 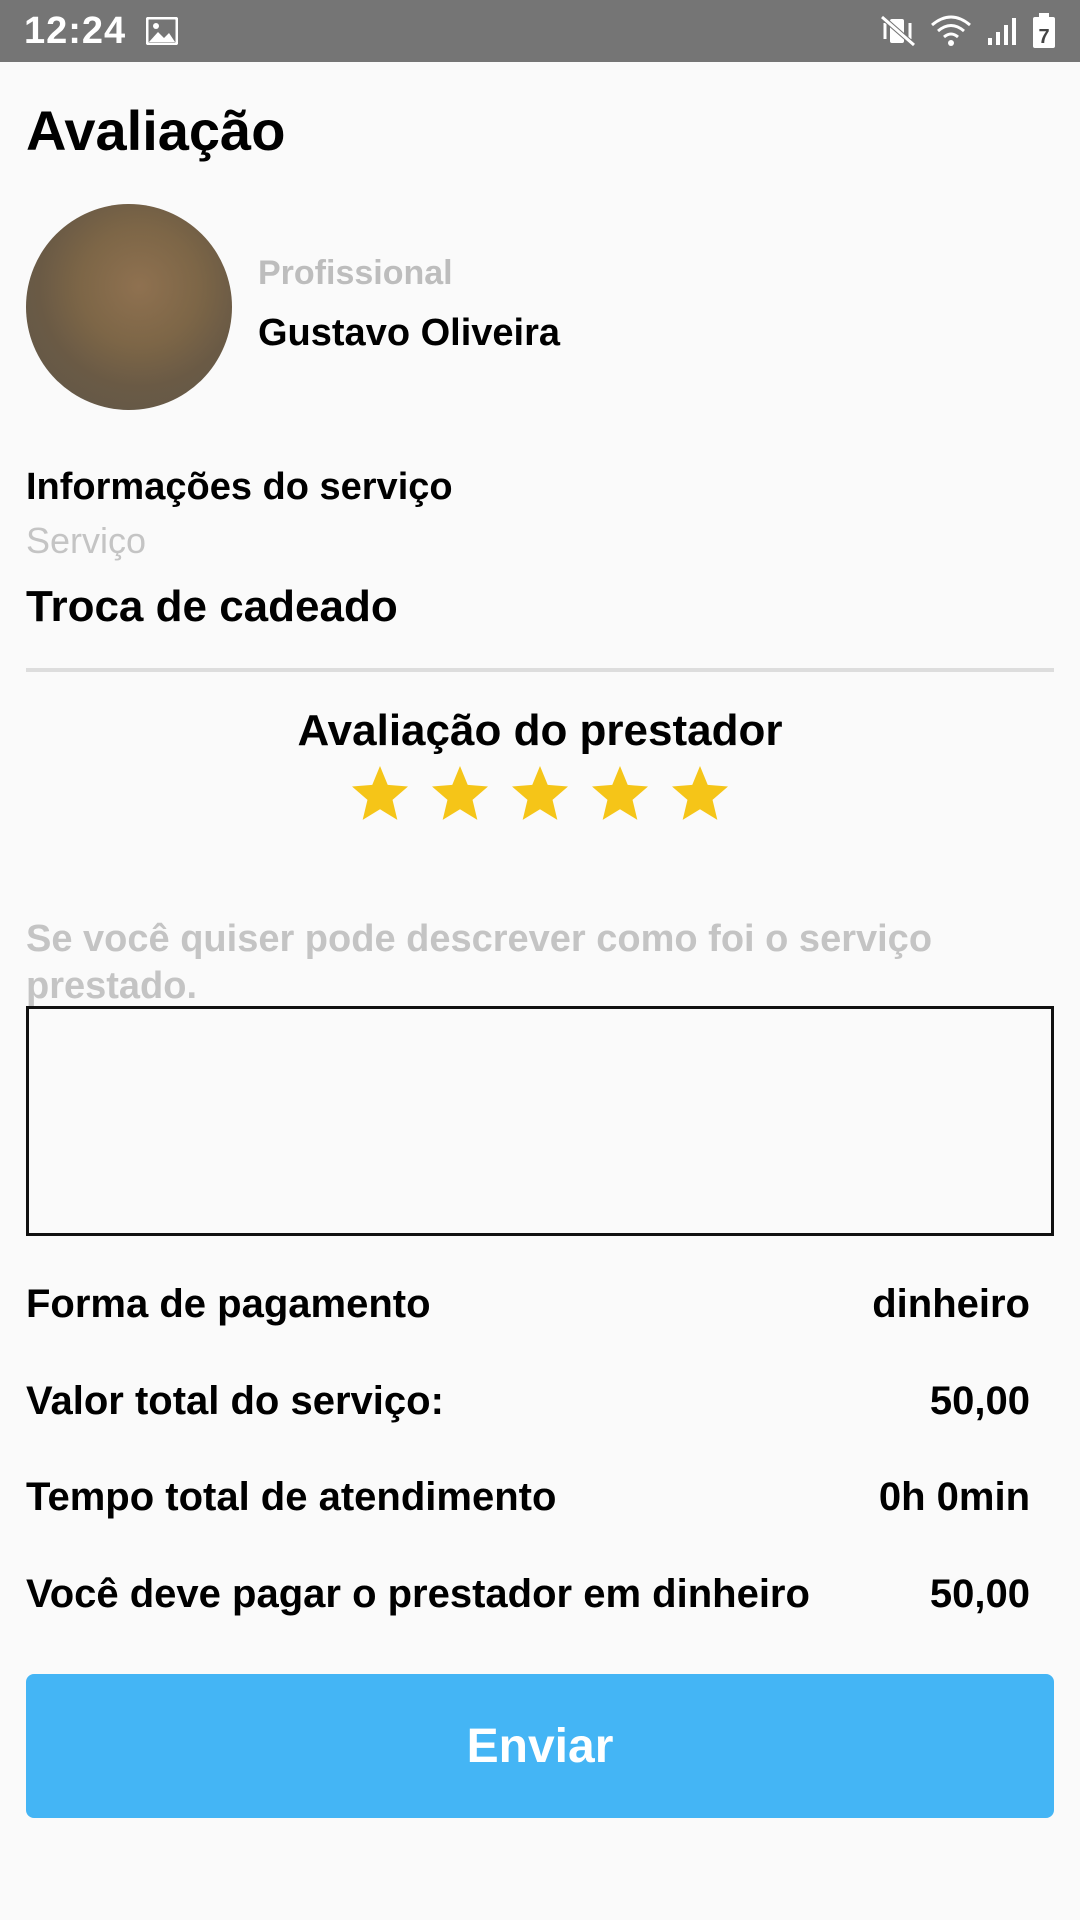 What do you see at coordinates (979, 1401) in the screenshot?
I see `total-value: 50,00` at bounding box center [979, 1401].